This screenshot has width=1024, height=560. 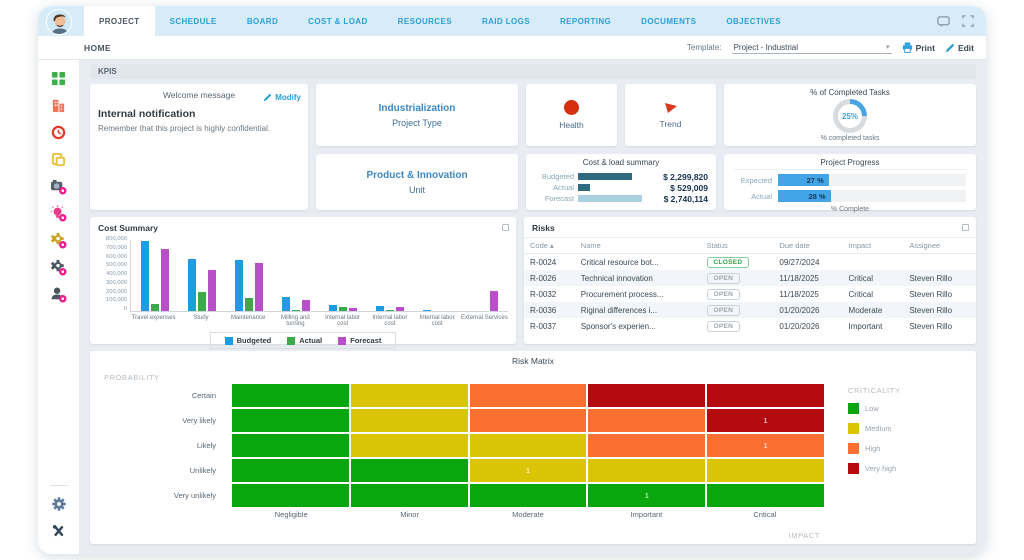 I want to click on matrix-row-cells, so click(x=528, y=395).